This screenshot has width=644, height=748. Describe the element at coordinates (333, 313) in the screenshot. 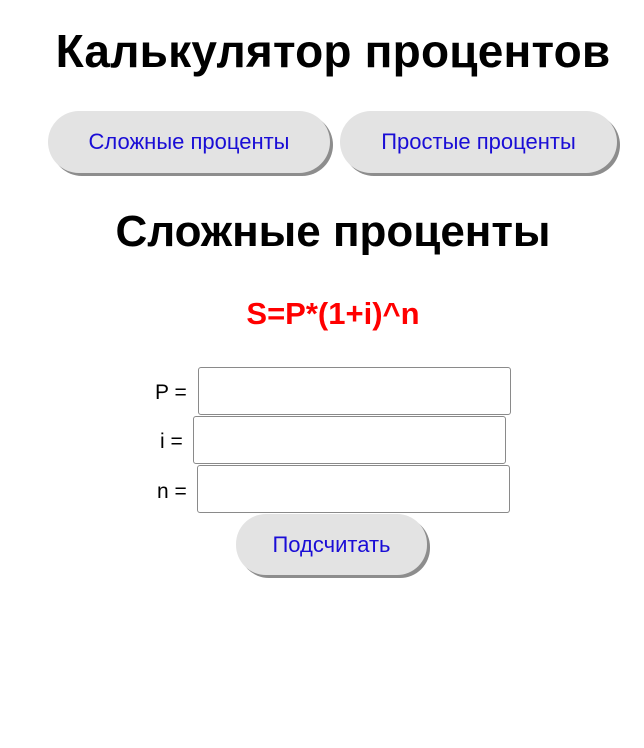

I see `formula-text: S=P*(1+i)^n` at that location.